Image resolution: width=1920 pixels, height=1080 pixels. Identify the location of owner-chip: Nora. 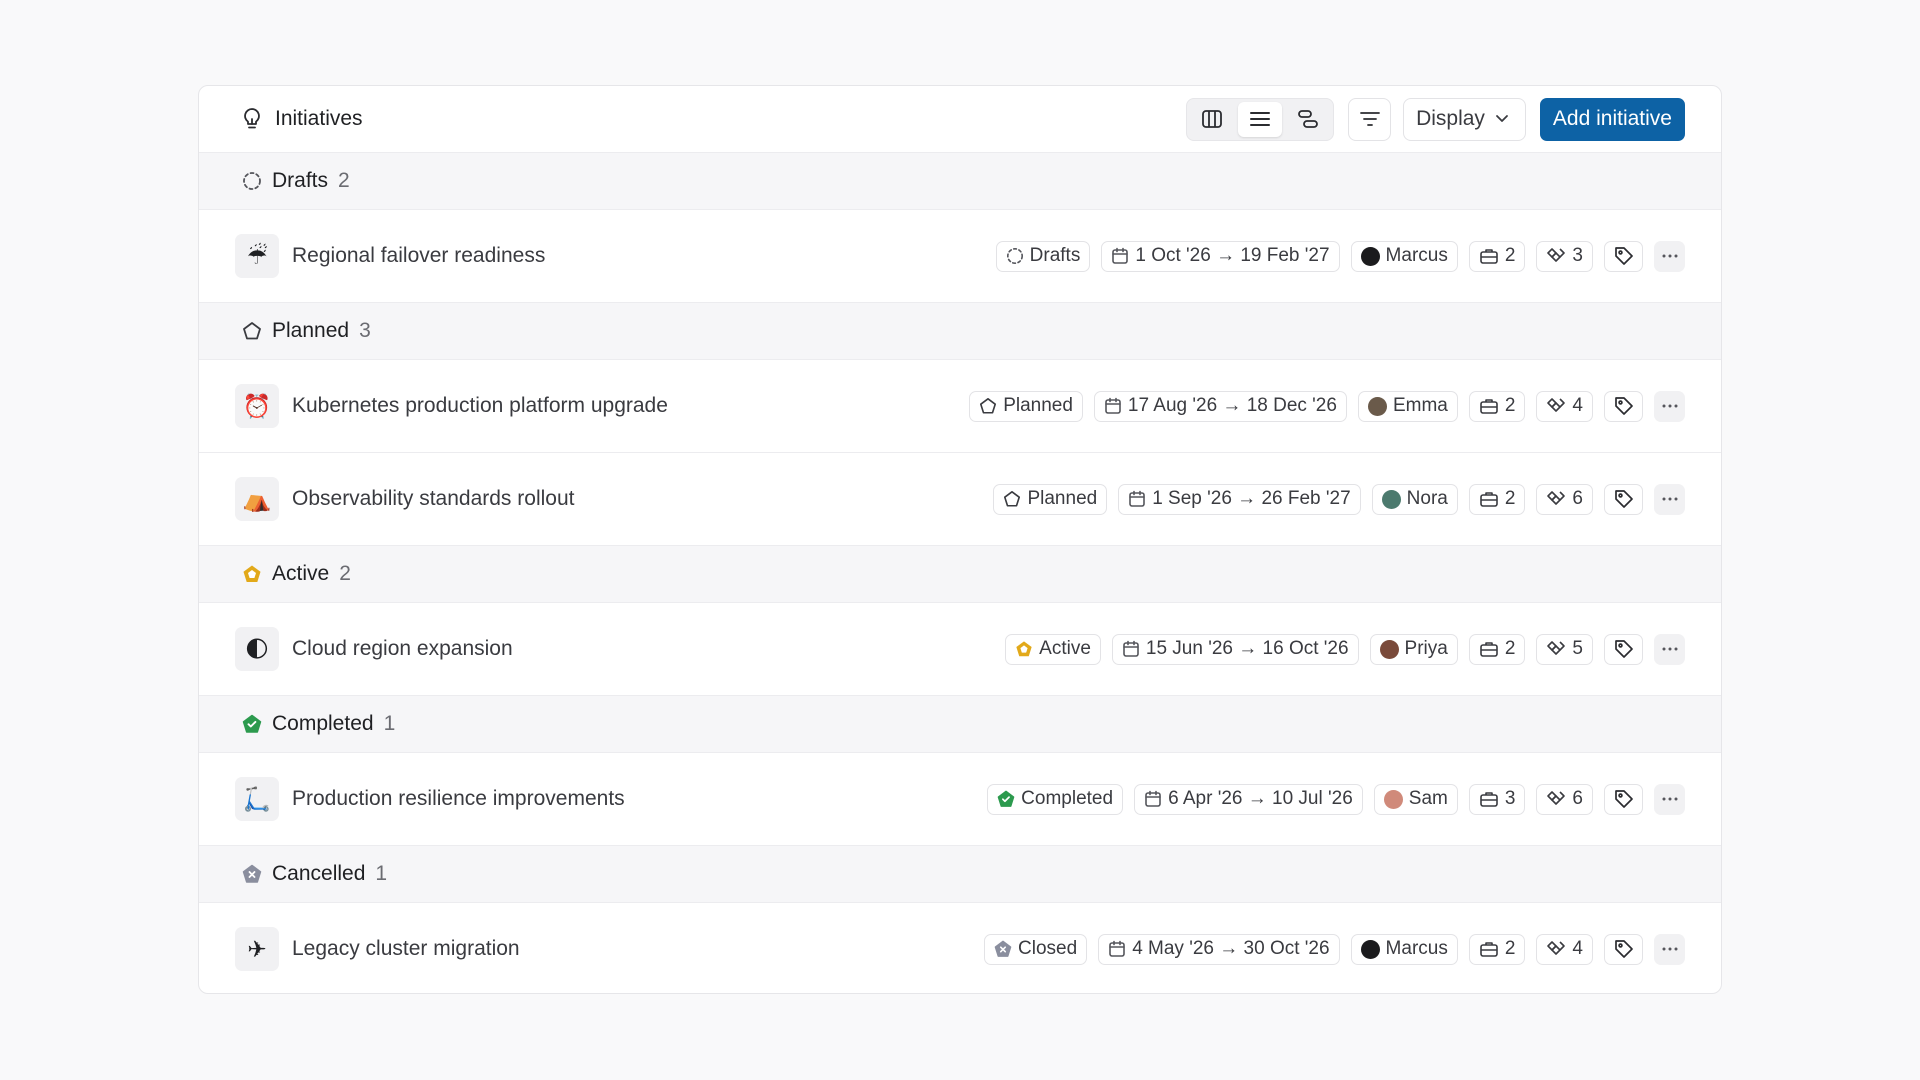
(1414, 499).